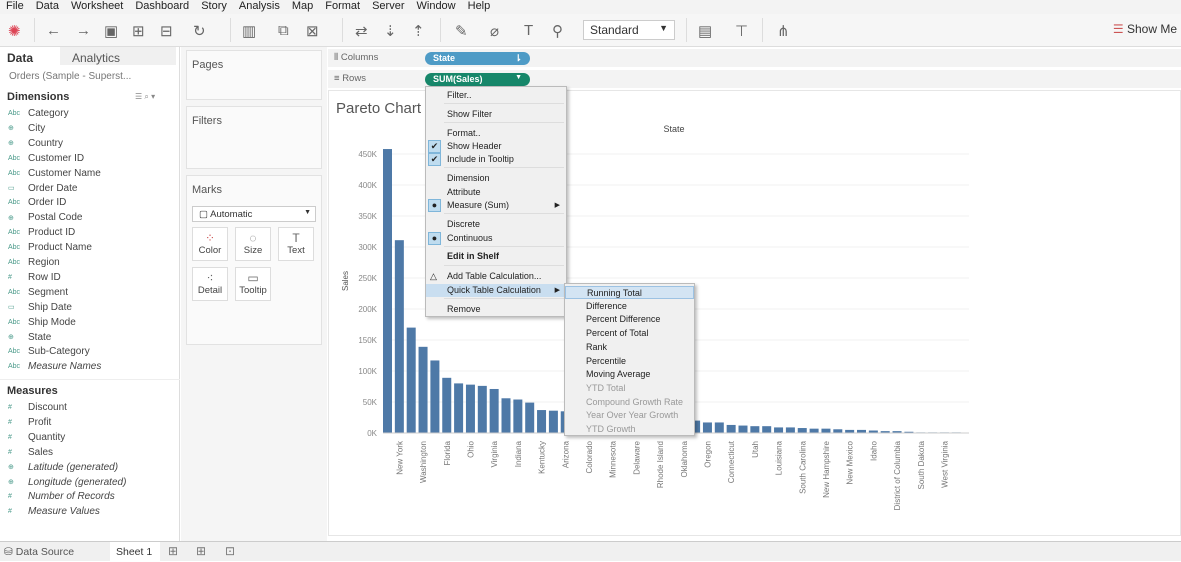 The height and width of the screenshot is (562, 1181). Describe the element at coordinates (201, 551) in the screenshot. I see `new-dashboard-icon: ⊞` at that location.